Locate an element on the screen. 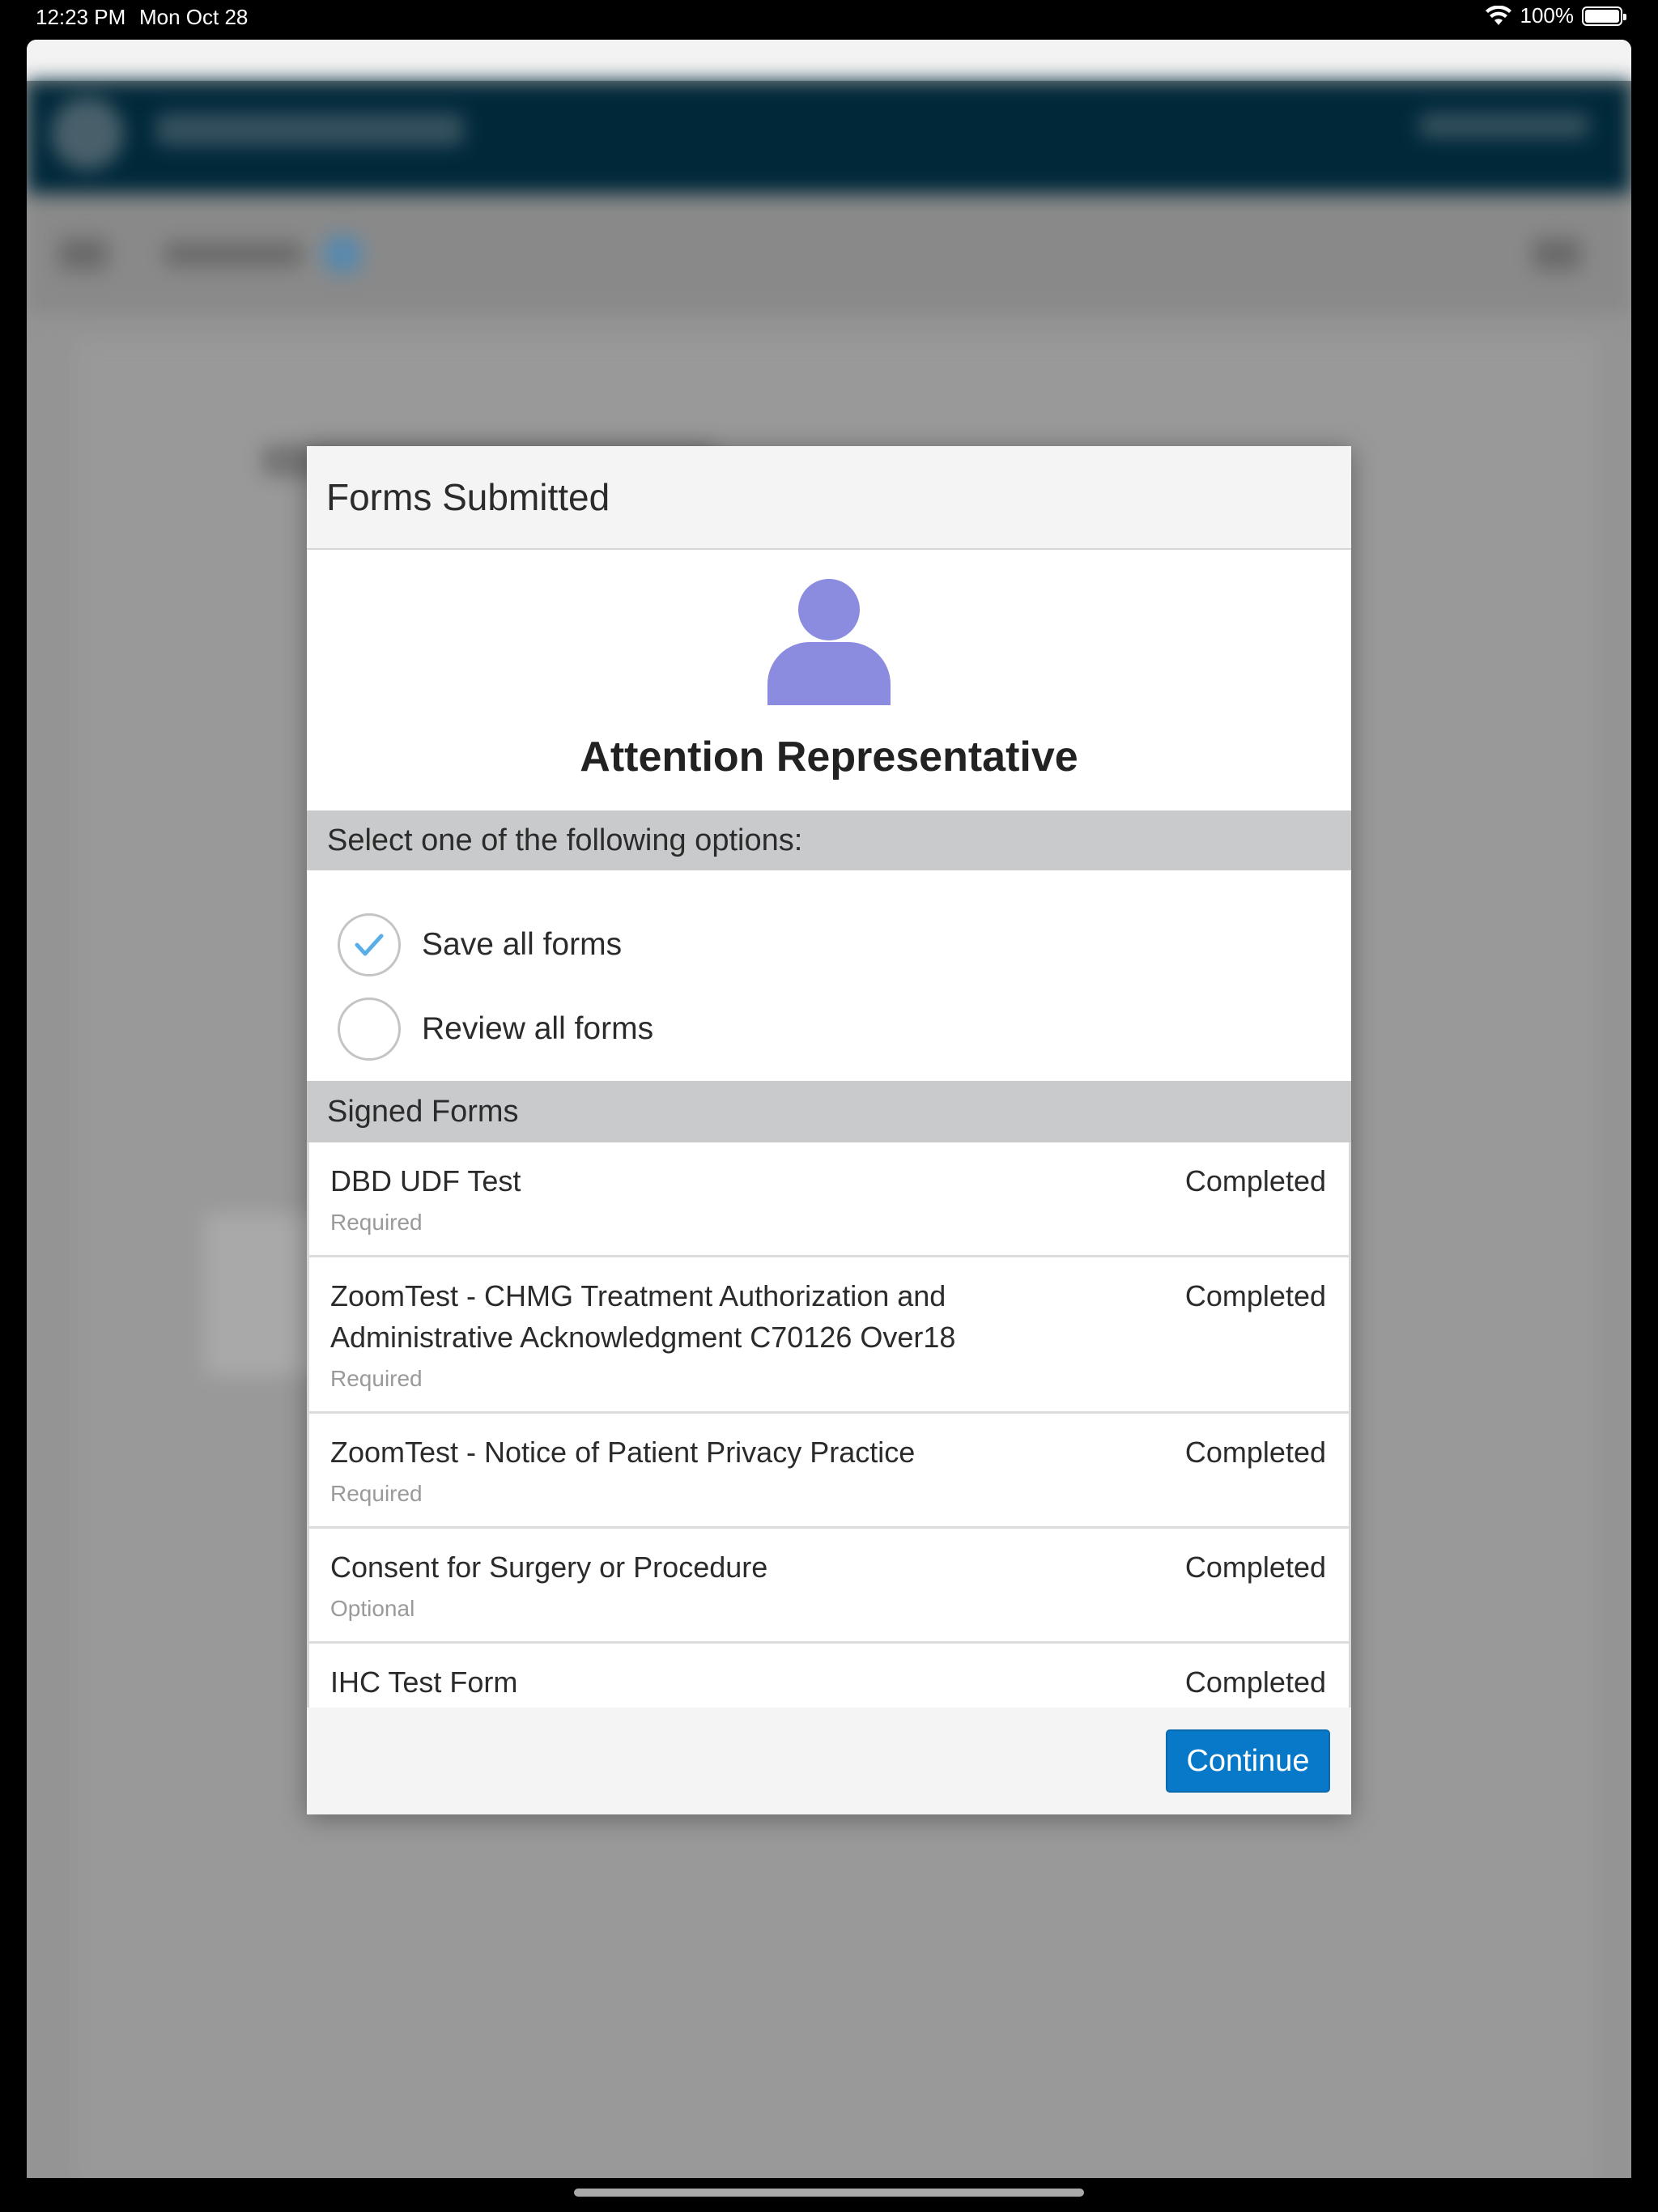  review-all-forms-label: Review all forms is located at coordinates (538, 1028).